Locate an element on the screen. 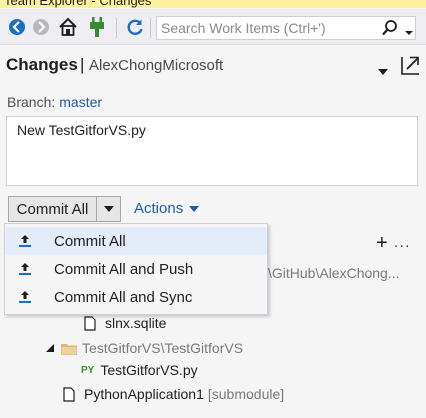 Image resolution: width=426 pixels, height=418 pixels. search-box is located at coordinates (286, 28).